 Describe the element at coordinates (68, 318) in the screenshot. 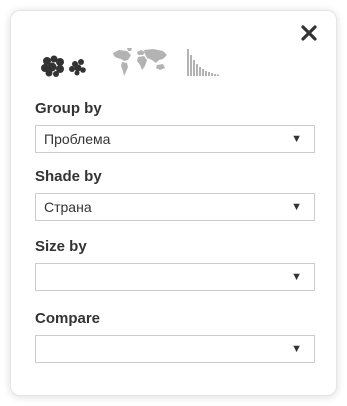

I see `compare-label: Compare` at that location.